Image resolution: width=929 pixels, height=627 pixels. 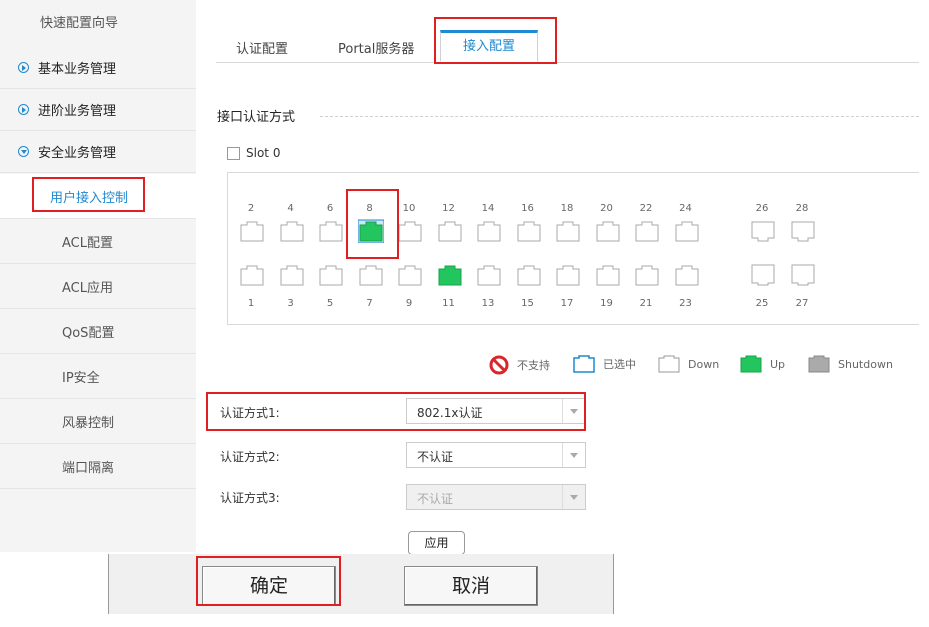 I want to click on sidebar-item-port-isolation: 端口隔离, so click(x=98, y=466).